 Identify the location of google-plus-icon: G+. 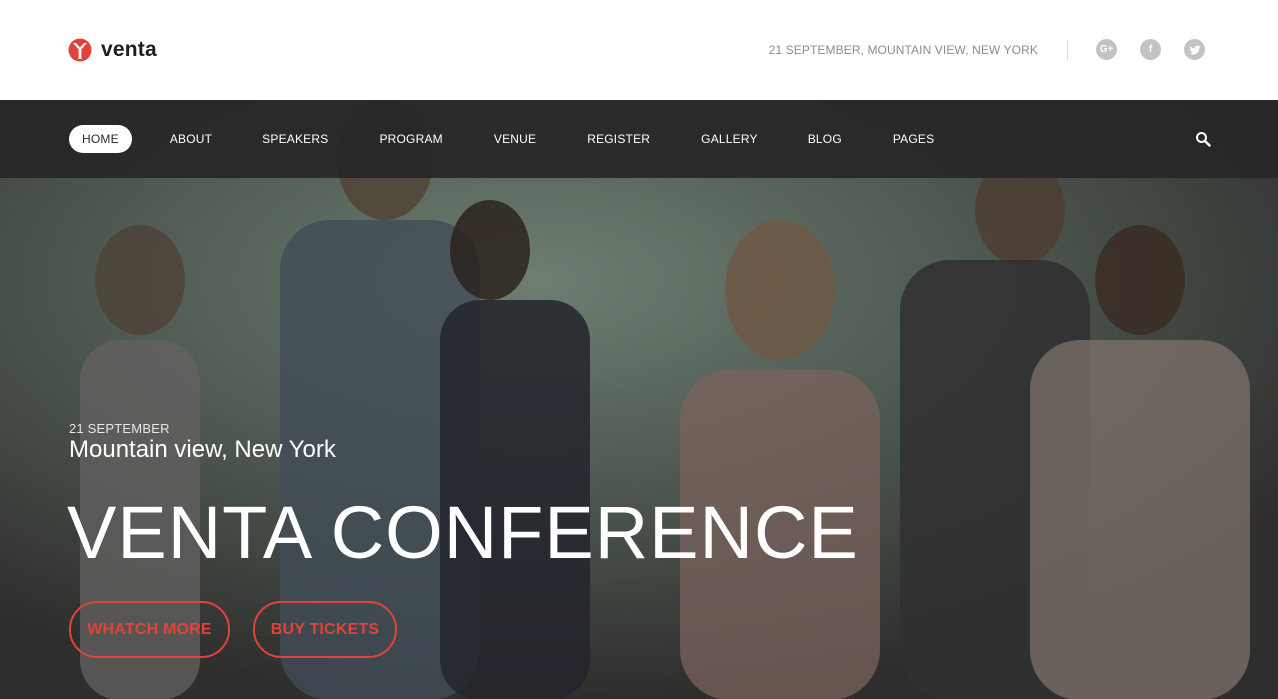
(1106, 49).